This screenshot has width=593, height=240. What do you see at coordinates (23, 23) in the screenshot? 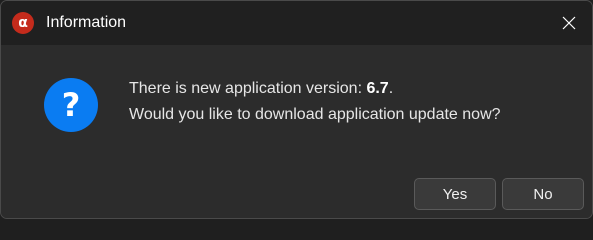
I see `app-icon: α` at bounding box center [23, 23].